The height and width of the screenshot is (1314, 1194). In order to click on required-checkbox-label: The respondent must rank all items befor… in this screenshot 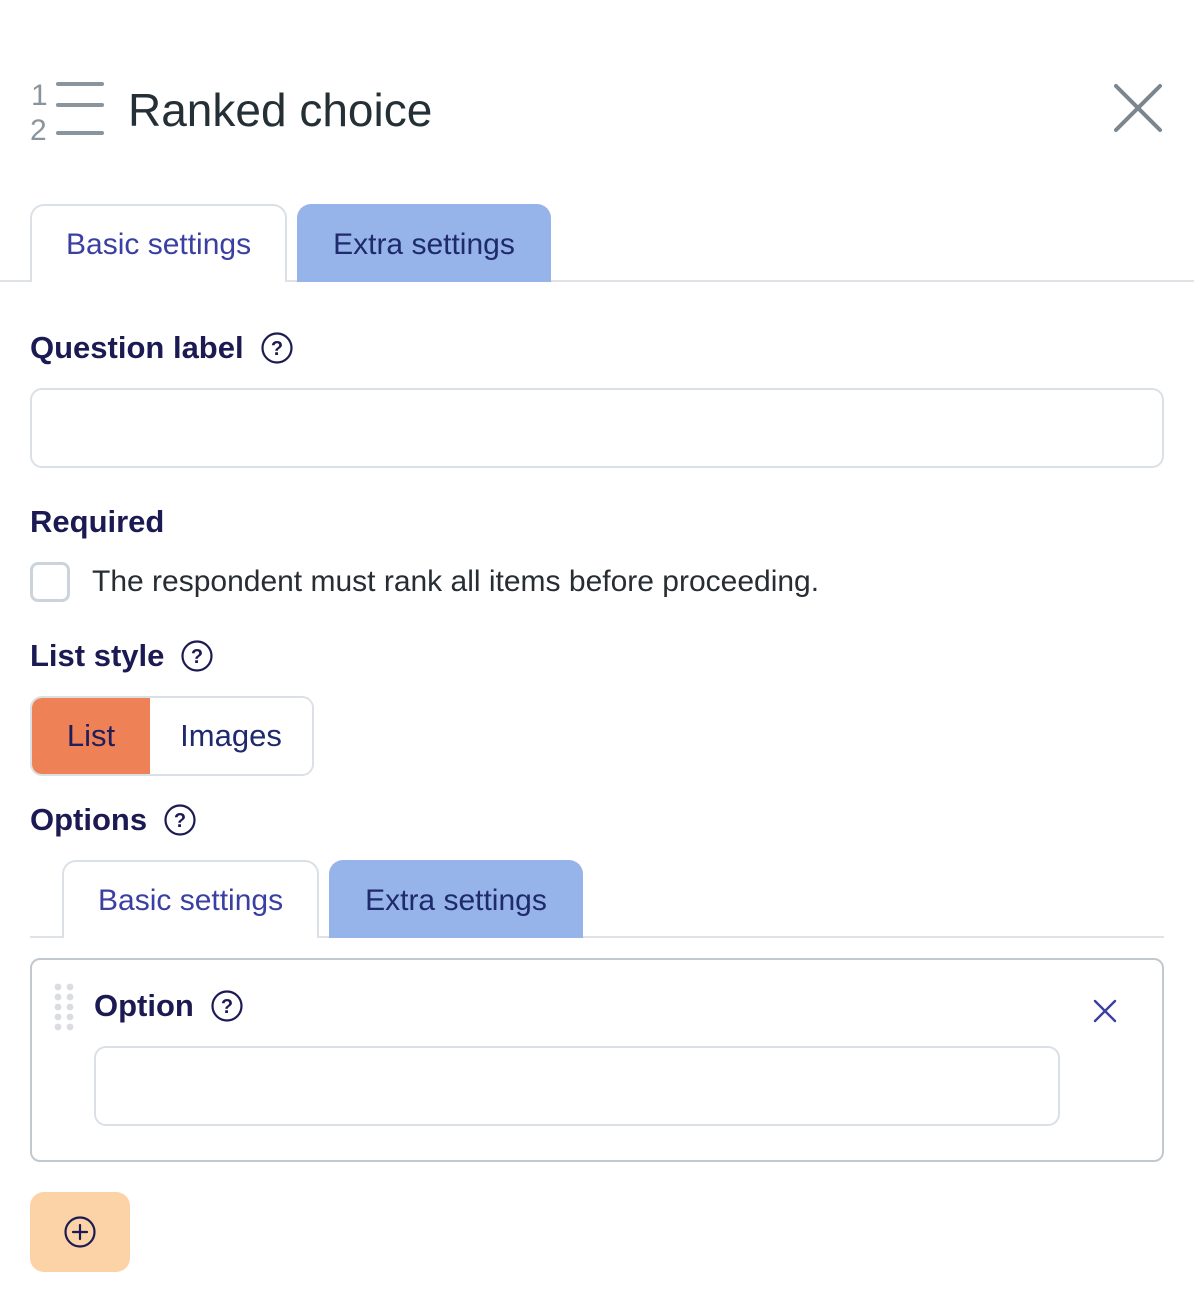, I will do `click(456, 581)`.